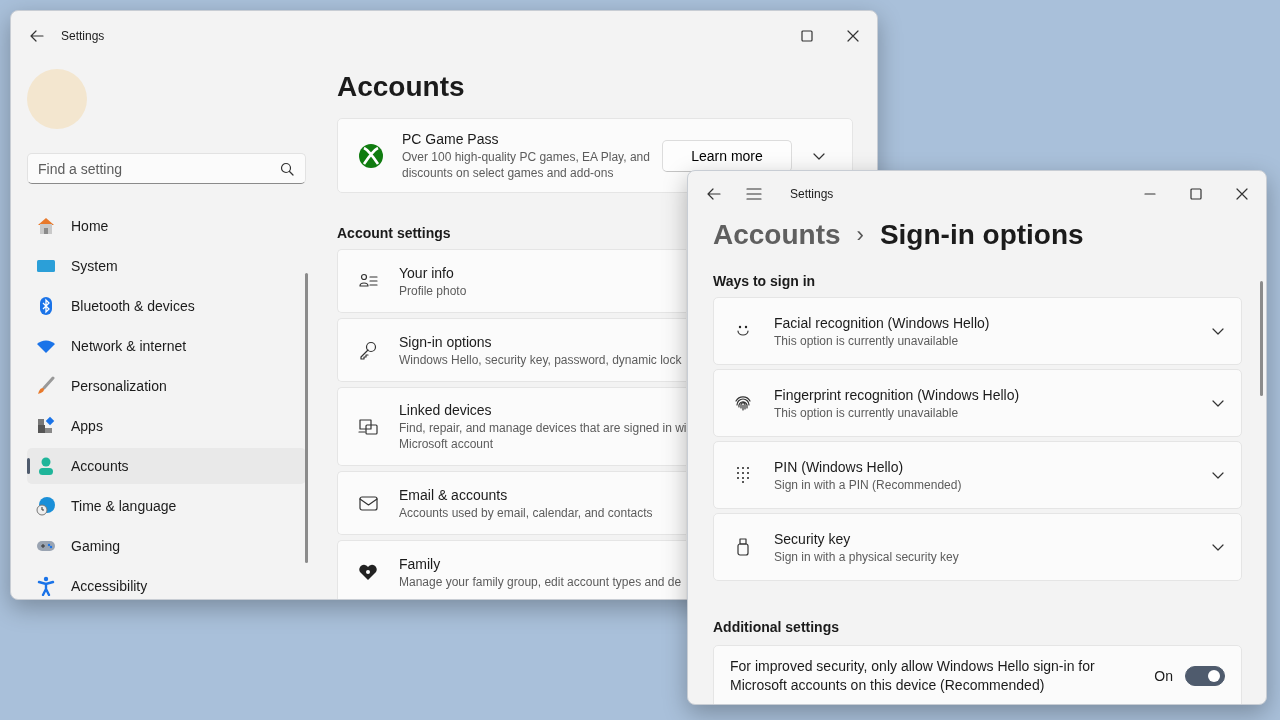 The image size is (1280, 720). What do you see at coordinates (1163, 676) in the screenshot?
I see `toggle-state-label: On` at bounding box center [1163, 676].